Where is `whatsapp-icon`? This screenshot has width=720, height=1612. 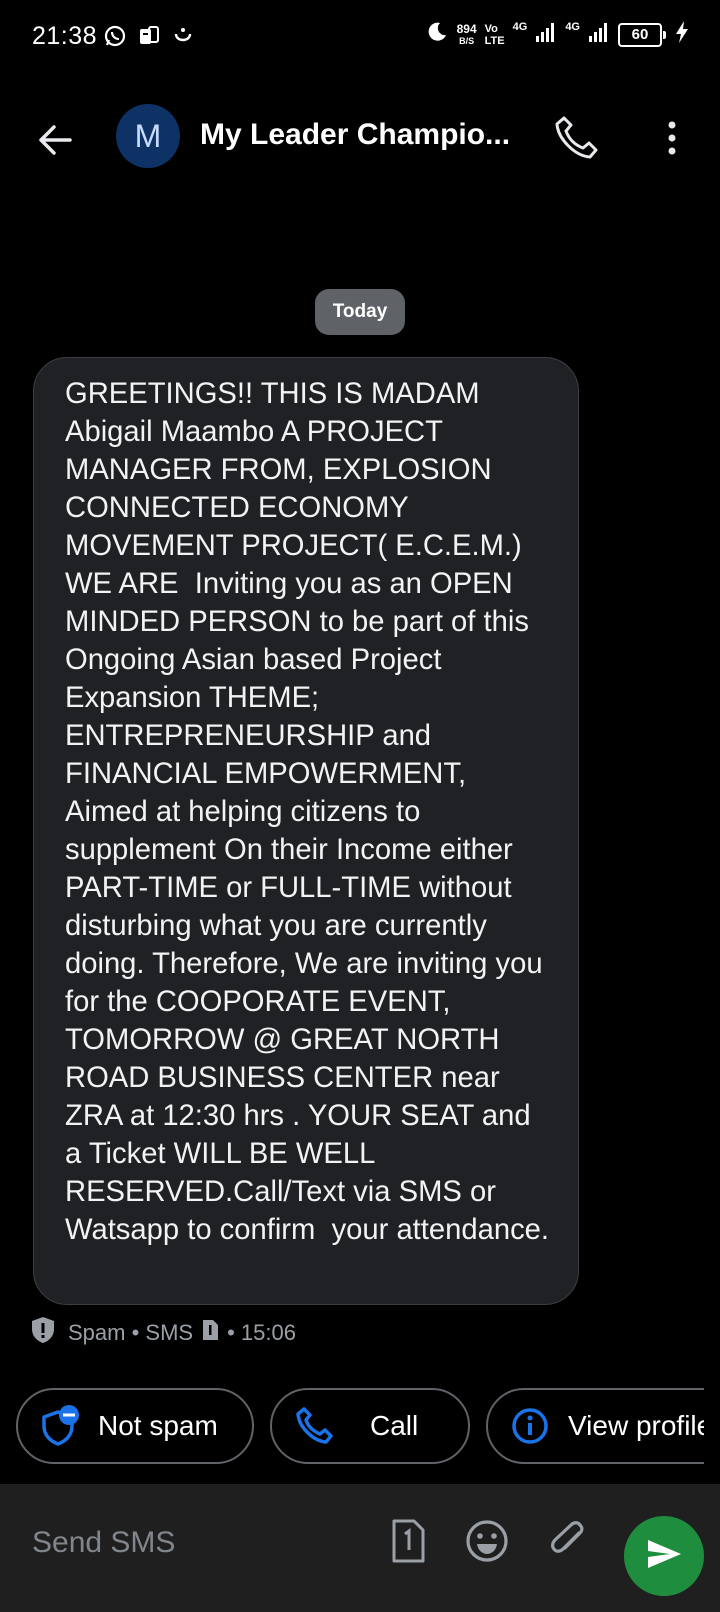
whatsapp-icon is located at coordinates (115, 38).